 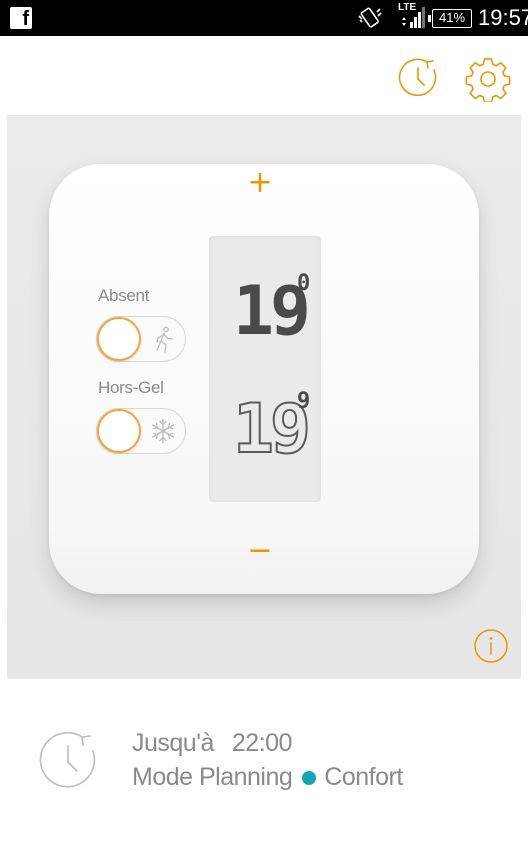 I want to click on gear-icon, so click(x=488, y=79).